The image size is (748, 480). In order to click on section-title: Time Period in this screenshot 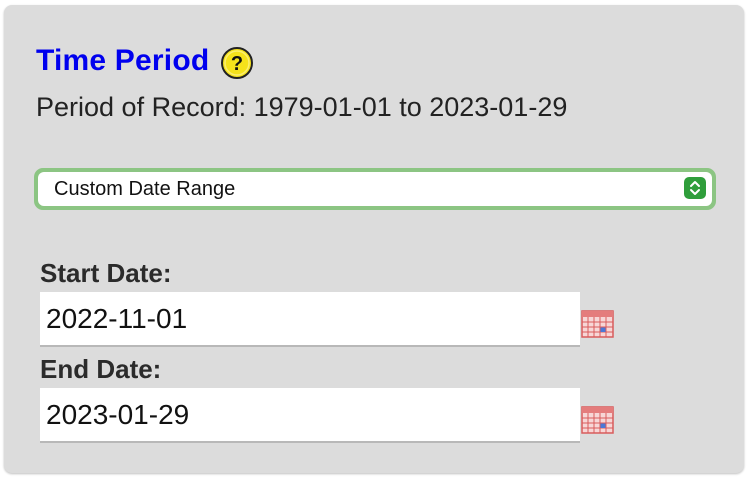, I will do `click(123, 60)`.